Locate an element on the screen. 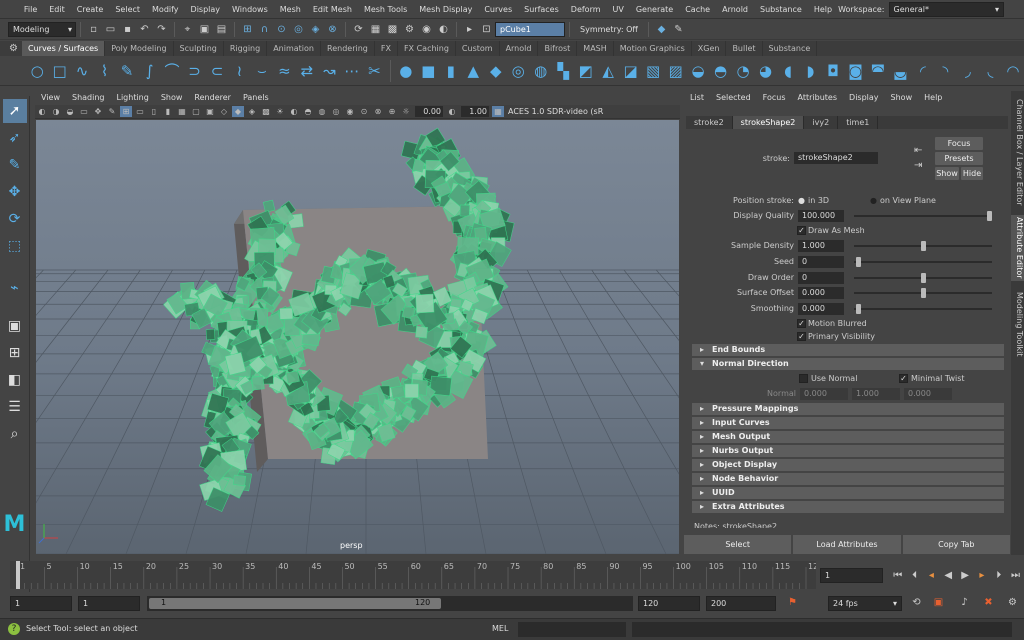 Image resolution: width=1024 pixels, height=640 pixels. show-button: Show is located at coordinates (947, 173).